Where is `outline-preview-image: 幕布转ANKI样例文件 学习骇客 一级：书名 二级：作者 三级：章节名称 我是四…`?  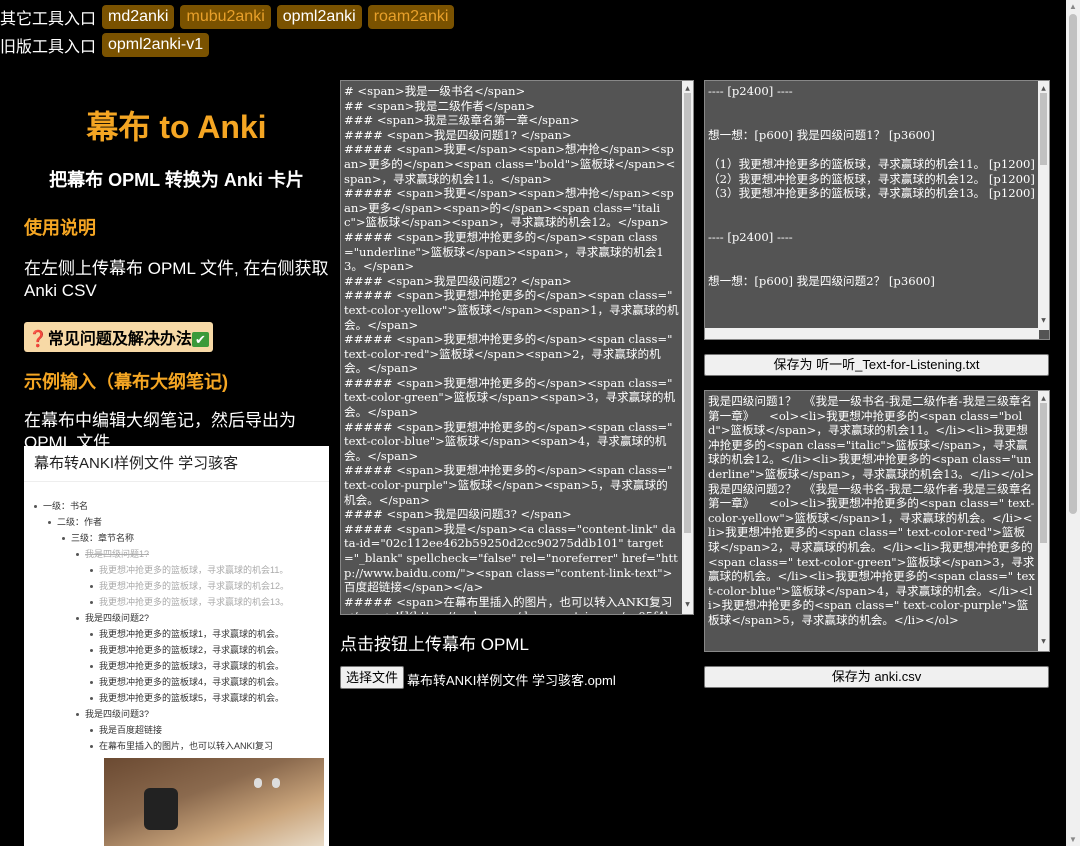
outline-preview-image: 幕布转ANKI样例文件 学习骇客 一级：书名 二级：作者 三级：章节名称 我是四… is located at coordinates (176, 646).